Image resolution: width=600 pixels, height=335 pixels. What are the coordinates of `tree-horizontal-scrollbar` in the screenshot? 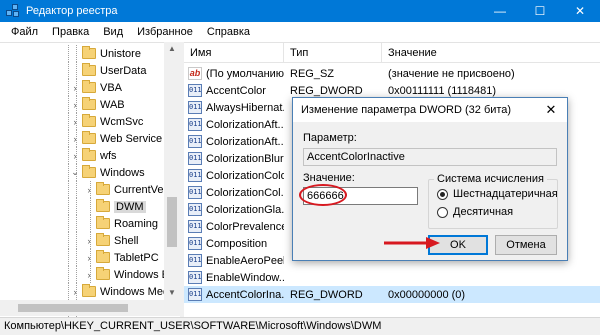 It's located at (90, 308).